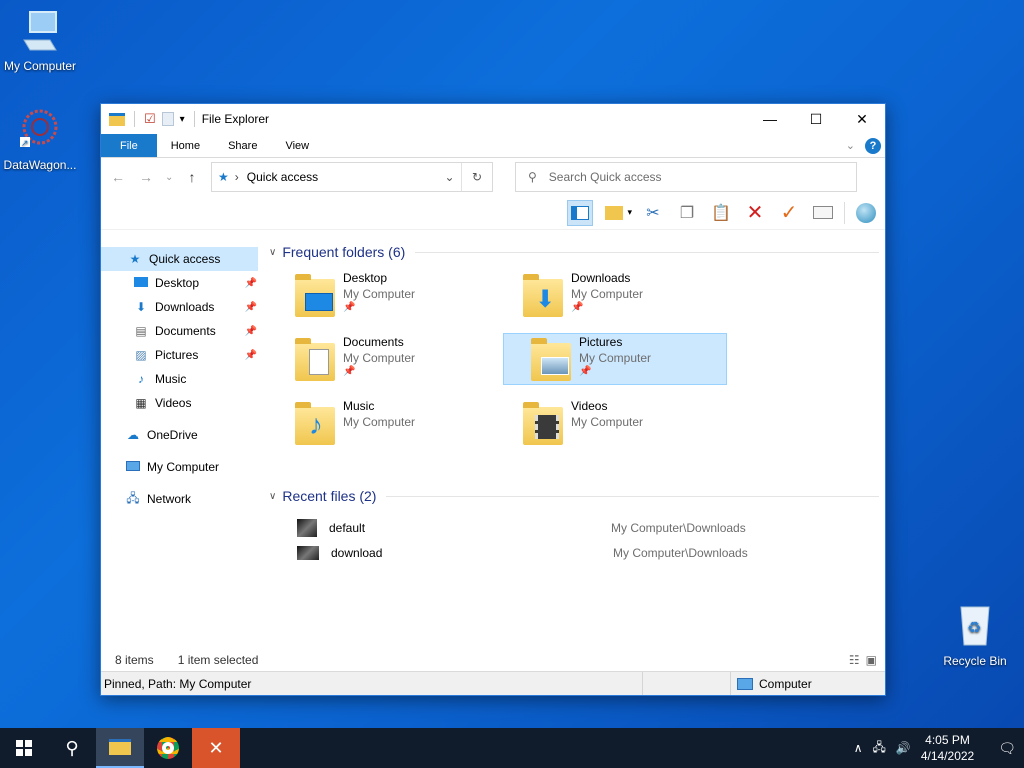  I want to click on list-item: default My Computer\Downloads, so click(573, 527).